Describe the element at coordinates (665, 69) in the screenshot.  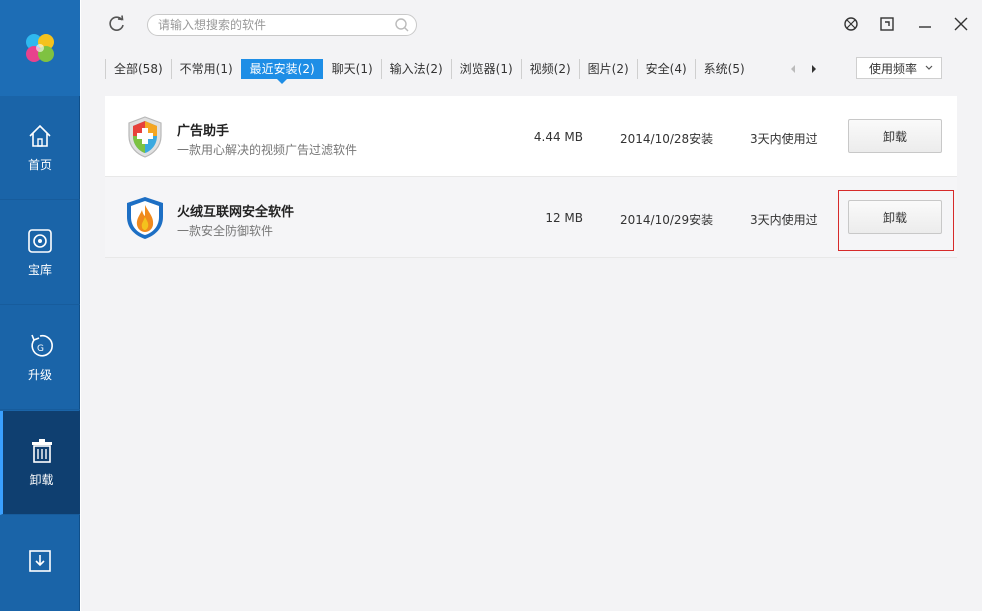
I see `tab-security: 安全(4)` at that location.